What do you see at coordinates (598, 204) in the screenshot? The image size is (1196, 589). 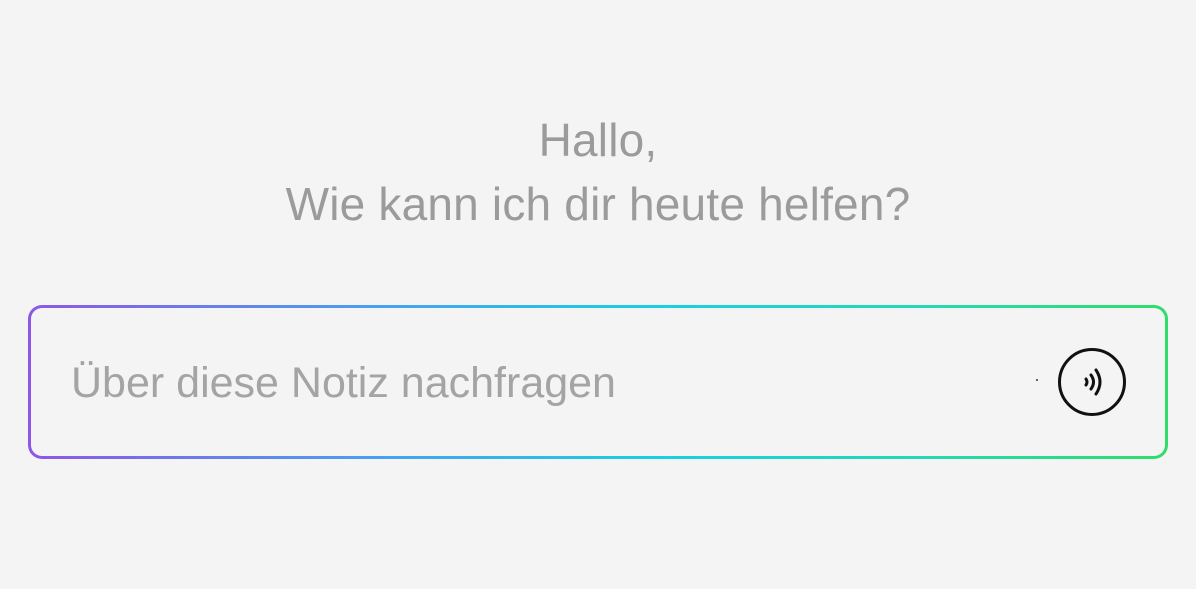 I see `greeting-line-question: Wie kann ich dir heute helfen?` at bounding box center [598, 204].